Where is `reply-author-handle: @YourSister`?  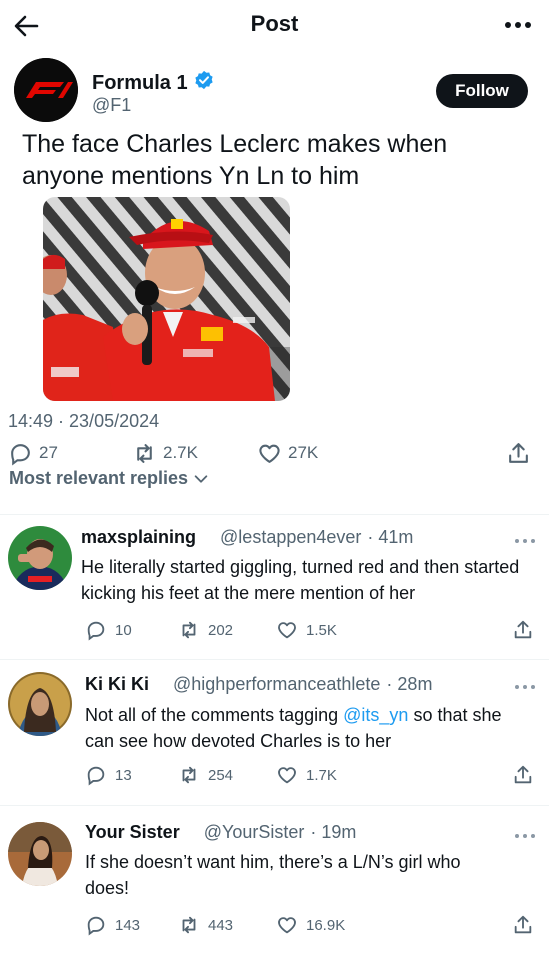
reply-author-handle: @YourSister is located at coordinates (254, 832).